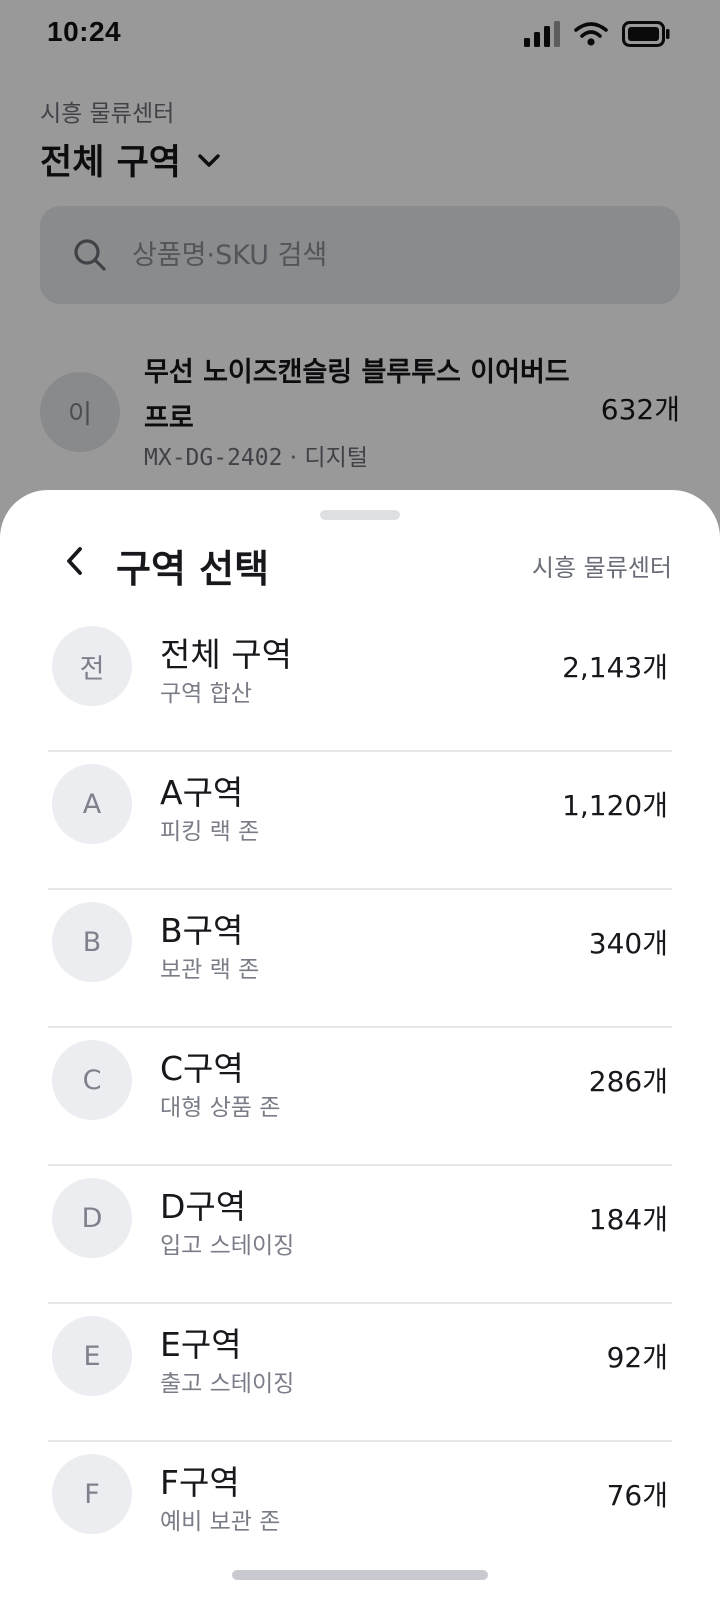 This screenshot has width=720, height=1600. I want to click on zone-count: 286개, so click(628, 1081).